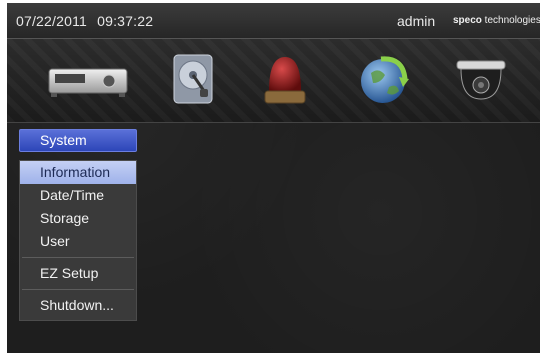 The image size is (540, 353). I want to click on brand-logo: speco technologies, so click(496, 20).